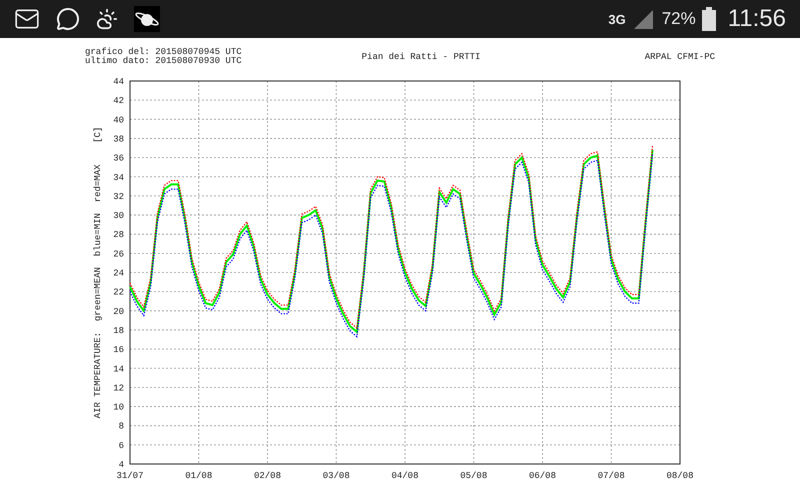 The width and height of the screenshot is (800, 480). I want to click on x-tick-label: 02/08, so click(267, 475).